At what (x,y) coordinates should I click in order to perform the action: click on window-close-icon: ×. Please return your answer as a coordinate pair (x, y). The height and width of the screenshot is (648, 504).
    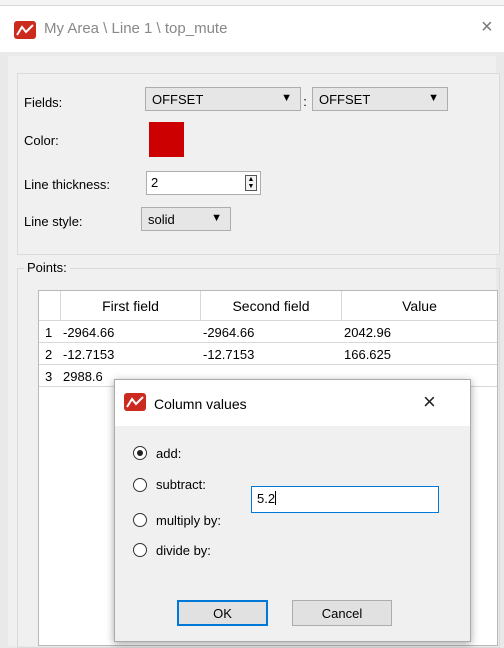
    Looking at the image, I should click on (487, 27).